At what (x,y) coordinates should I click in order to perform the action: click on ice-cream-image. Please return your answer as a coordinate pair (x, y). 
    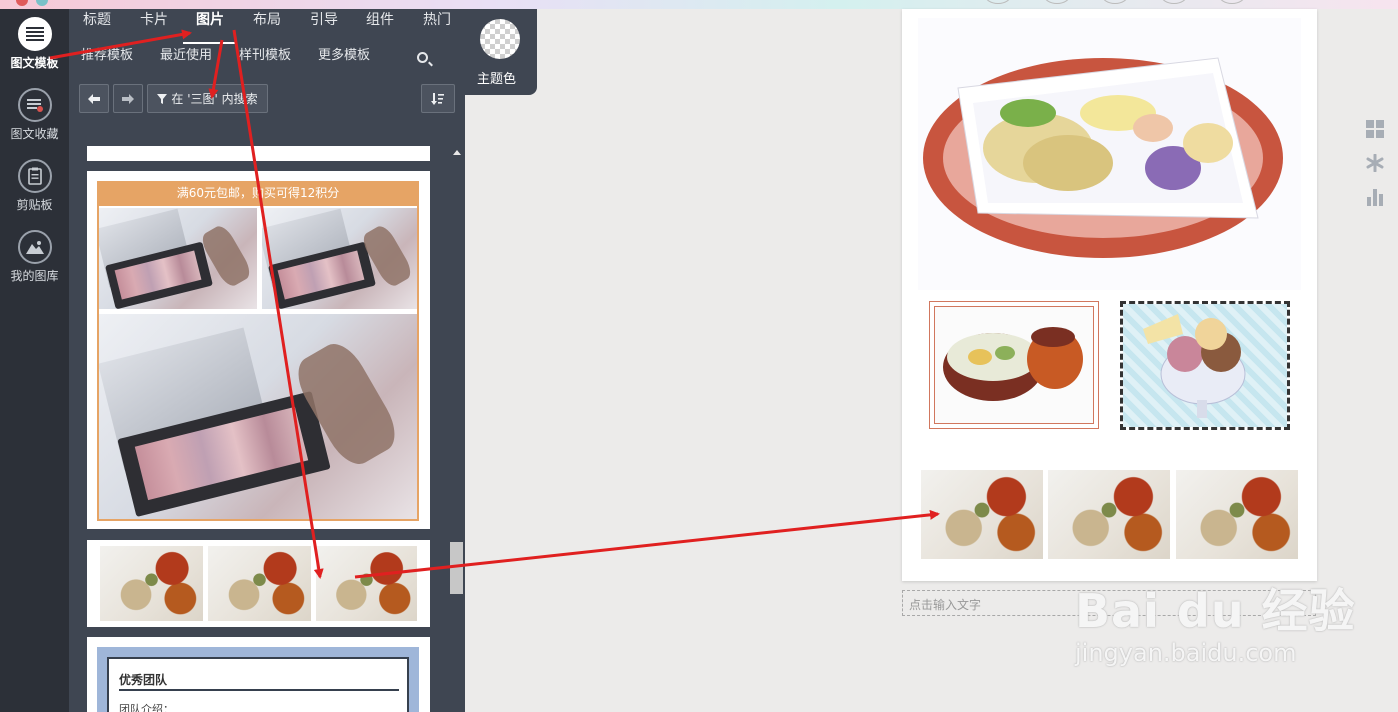
    Looking at the image, I should click on (1205, 365).